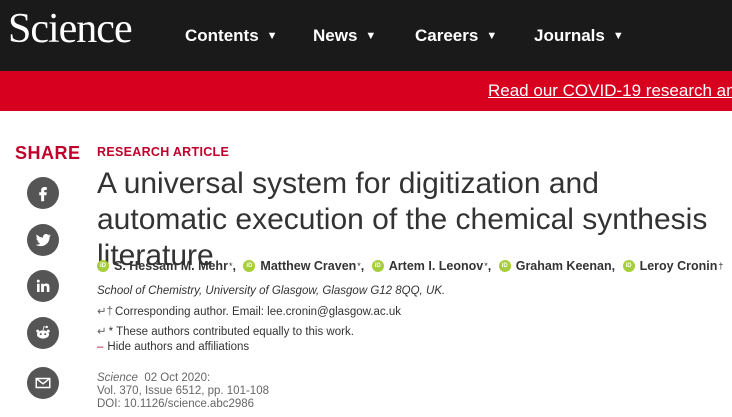 This screenshot has height=417, width=732. What do you see at coordinates (100, 347) in the screenshot?
I see `collapse-icon: –` at bounding box center [100, 347].